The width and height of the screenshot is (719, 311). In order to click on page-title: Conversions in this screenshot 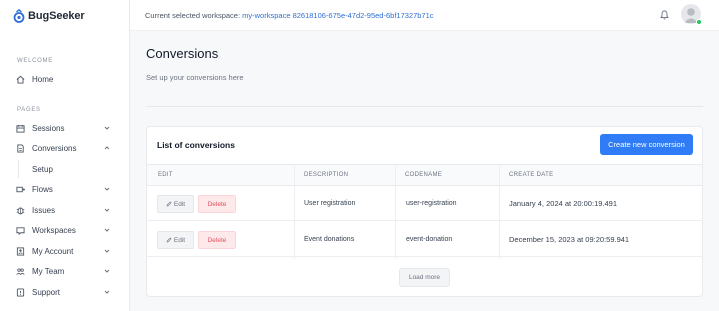, I will do `click(182, 53)`.